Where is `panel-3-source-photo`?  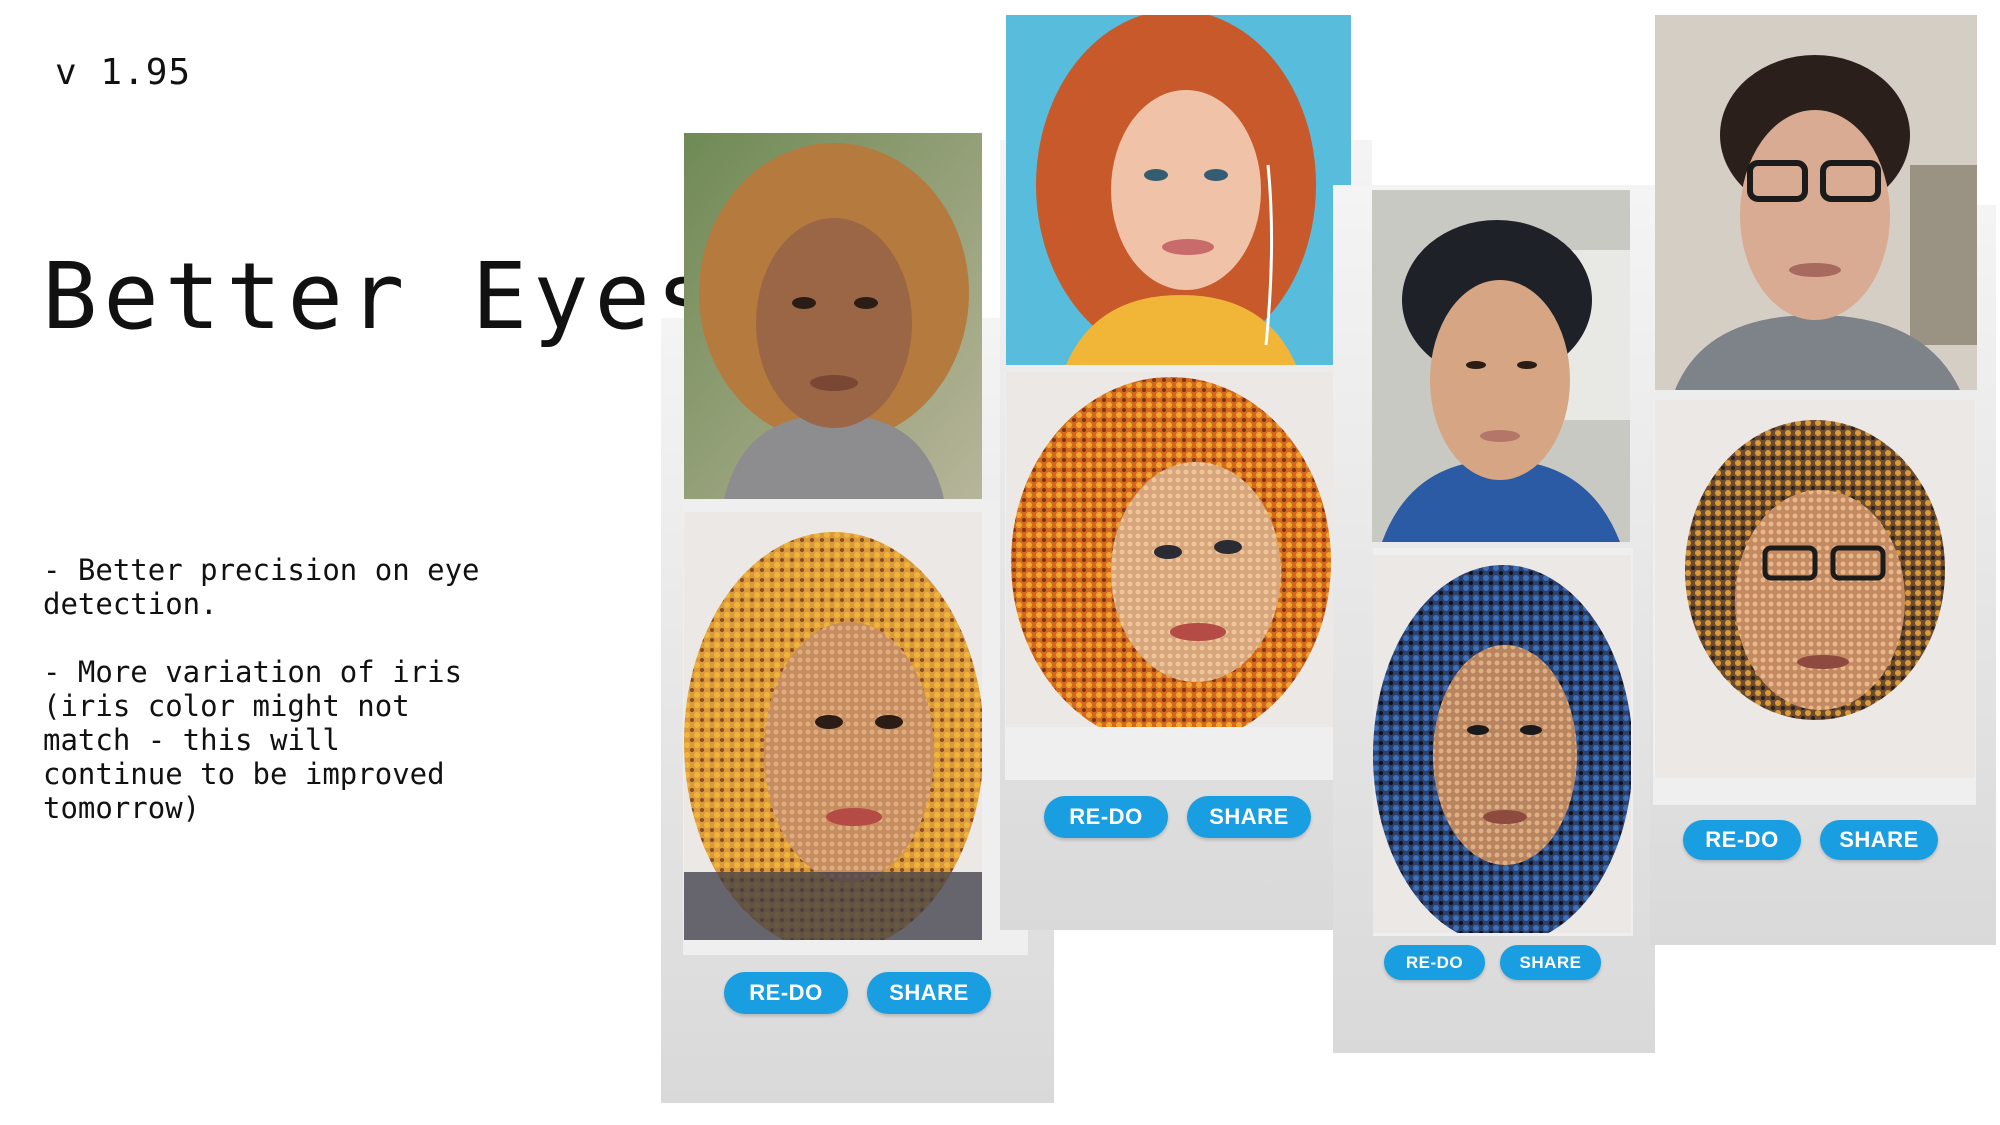 panel-3-source-photo is located at coordinates (1501, 366).